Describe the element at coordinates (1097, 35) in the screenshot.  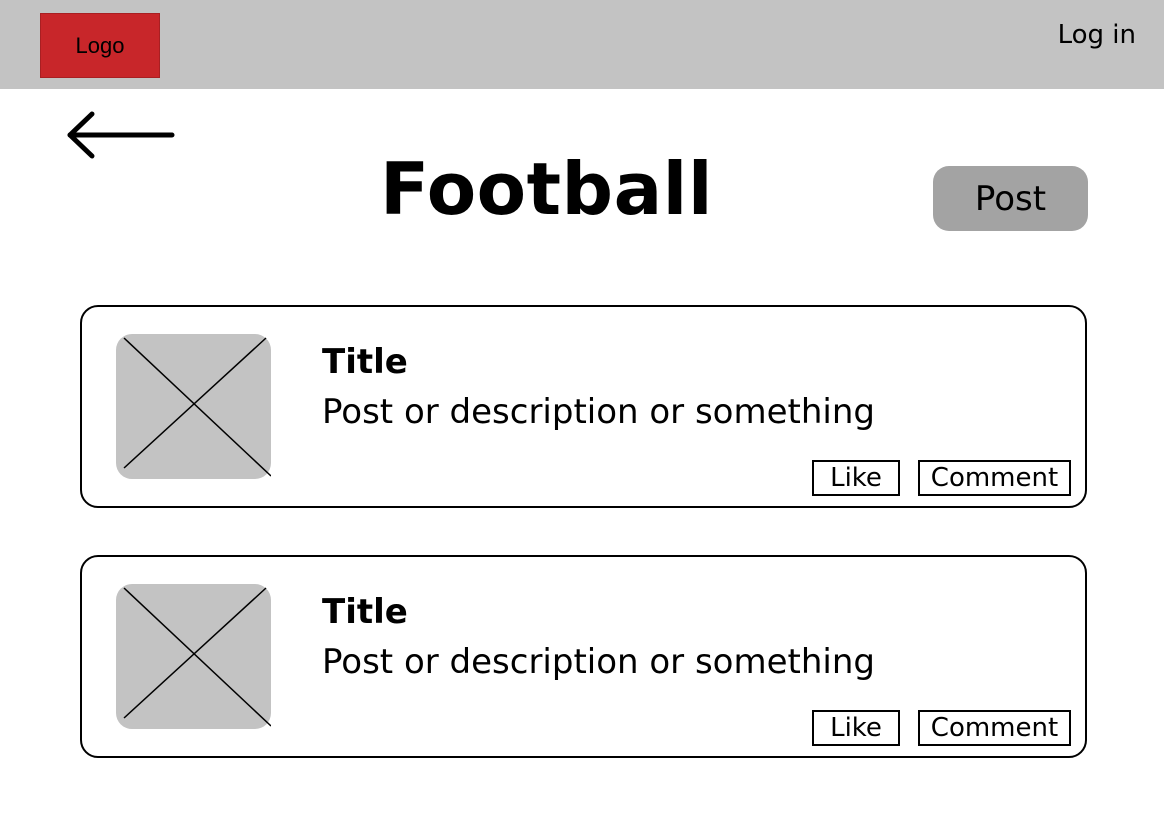
I see `login-link: Log in` at that location.